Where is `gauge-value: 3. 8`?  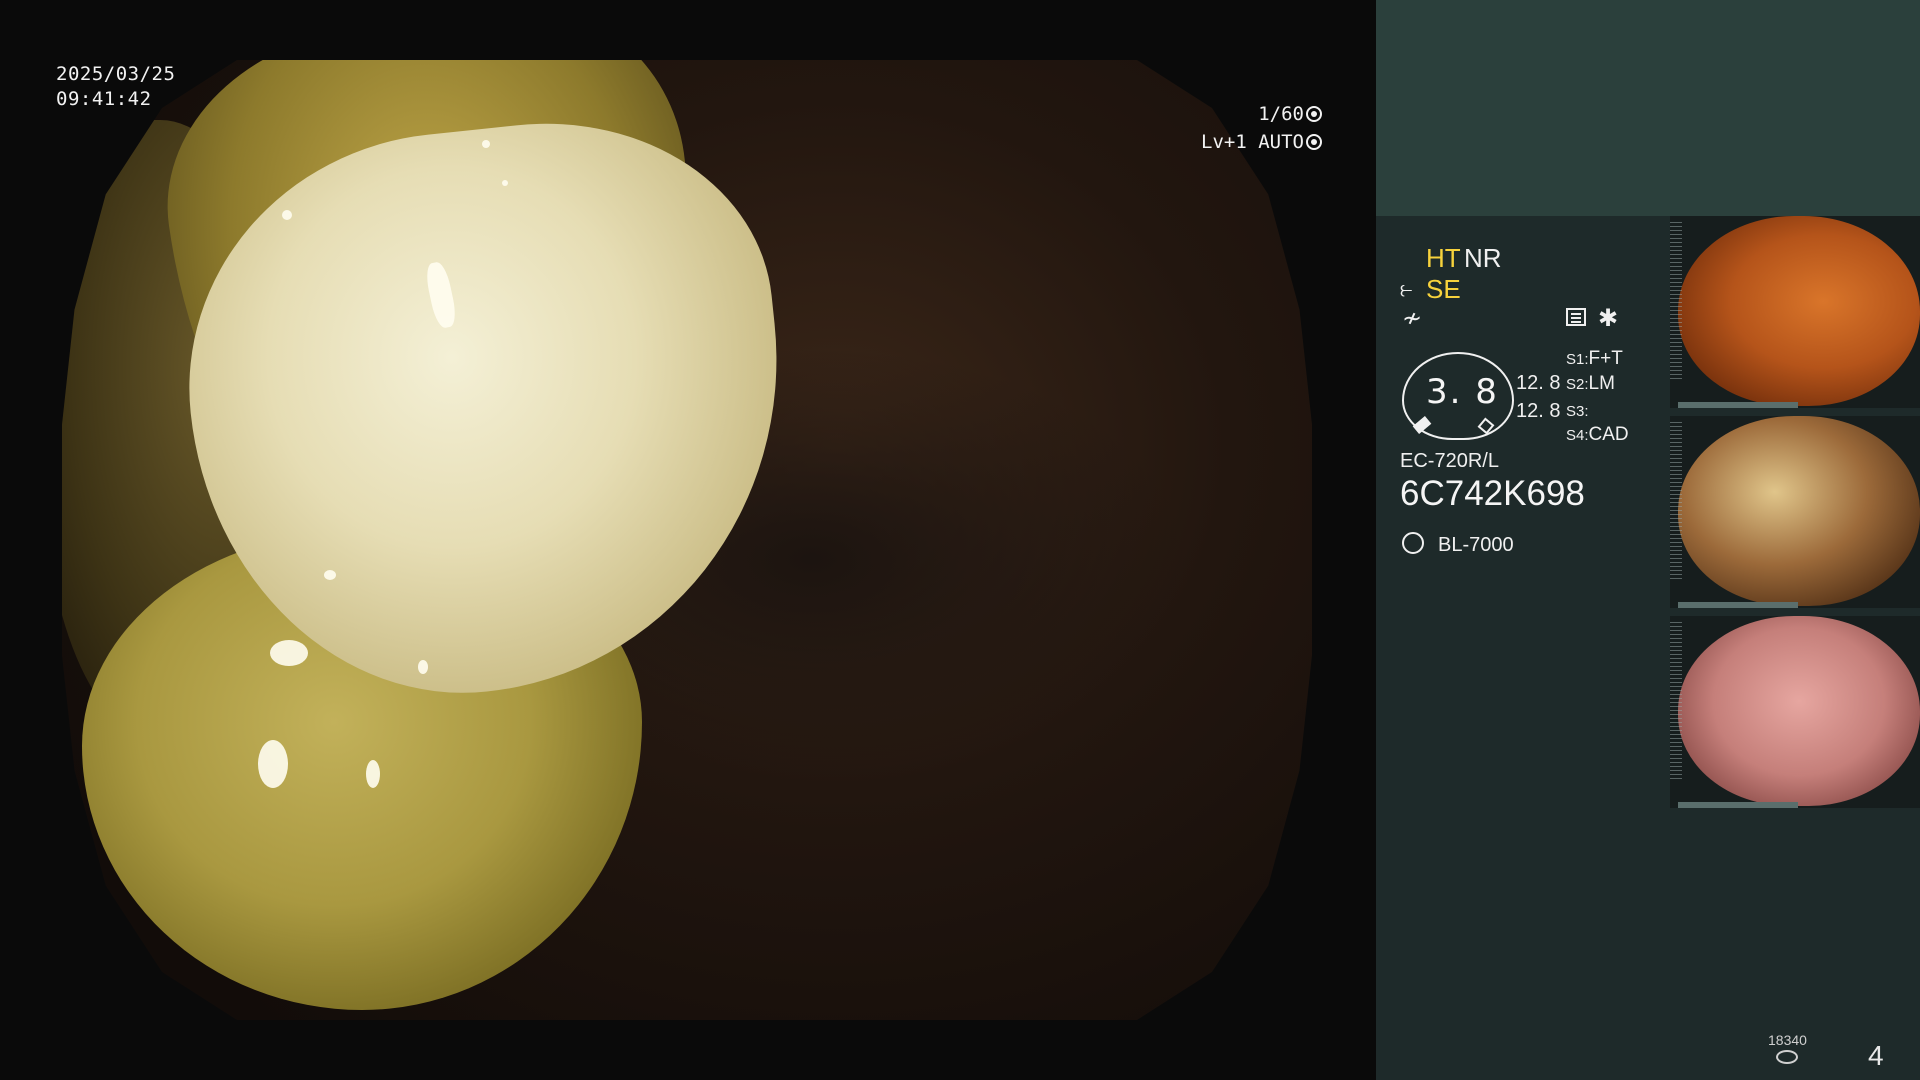
gauge-value: 3. 8 is located at coordinates (1462, 392).